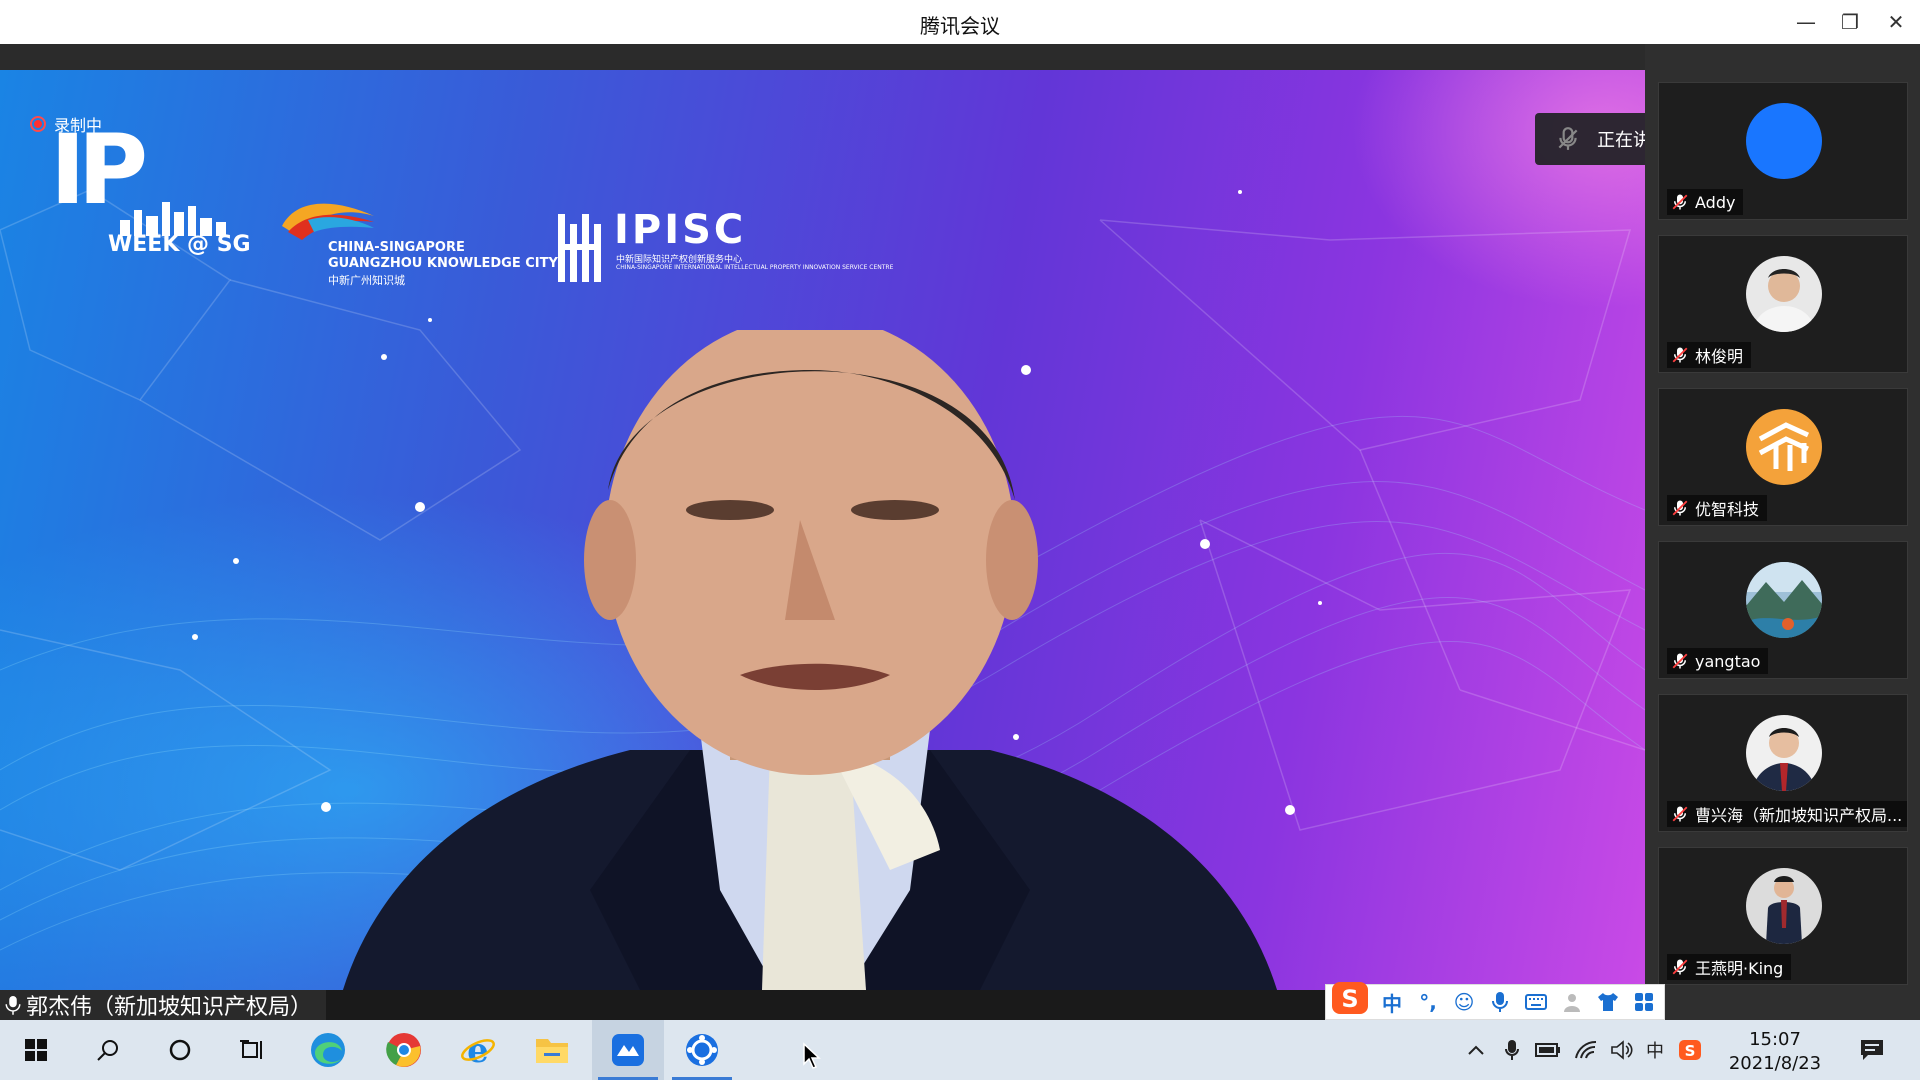  What do you see at coordinates (1784, 906) in the screenshot?
I see `man-standing-avatar` at bounding box center [1784, 906].